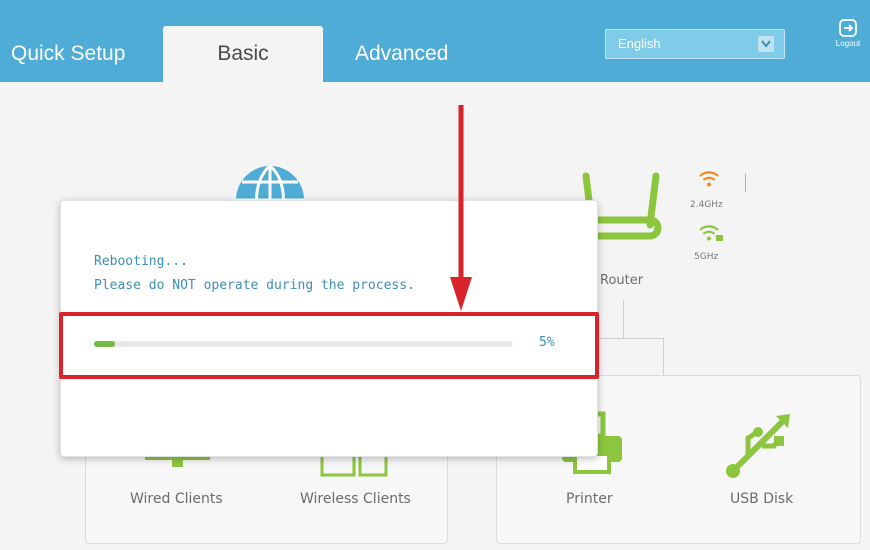 This screenshot has height=550, width=870. What do you see at coordinates (695, 44) in the screenshot?
I see `language-select: English` at bounding box center [695, 44].